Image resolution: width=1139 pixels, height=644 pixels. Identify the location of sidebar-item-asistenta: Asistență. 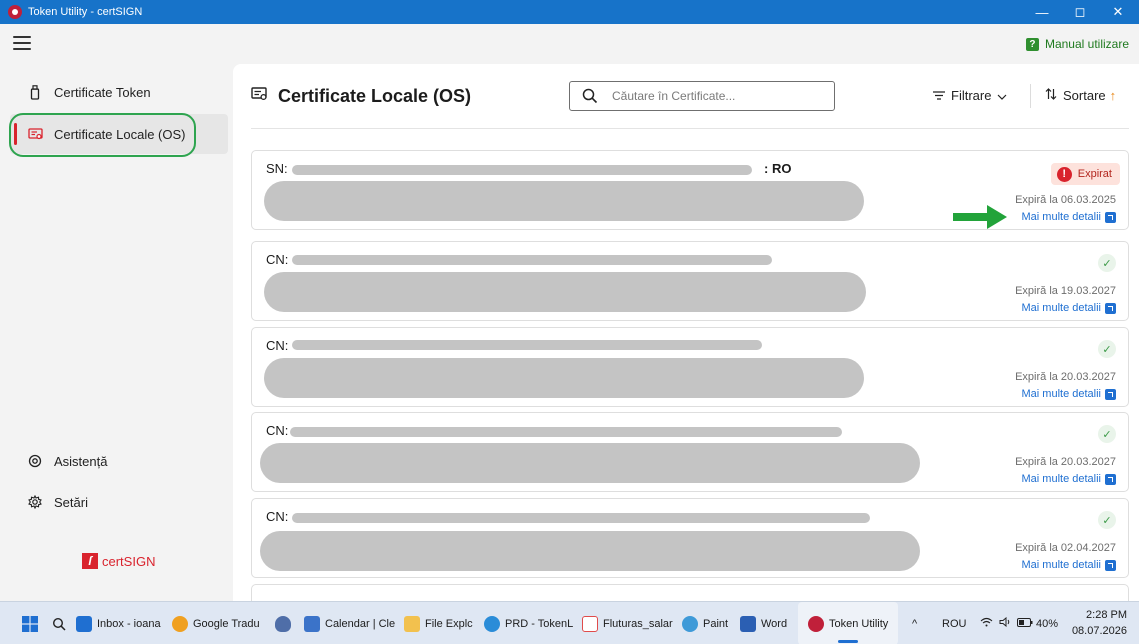
(119, 461).